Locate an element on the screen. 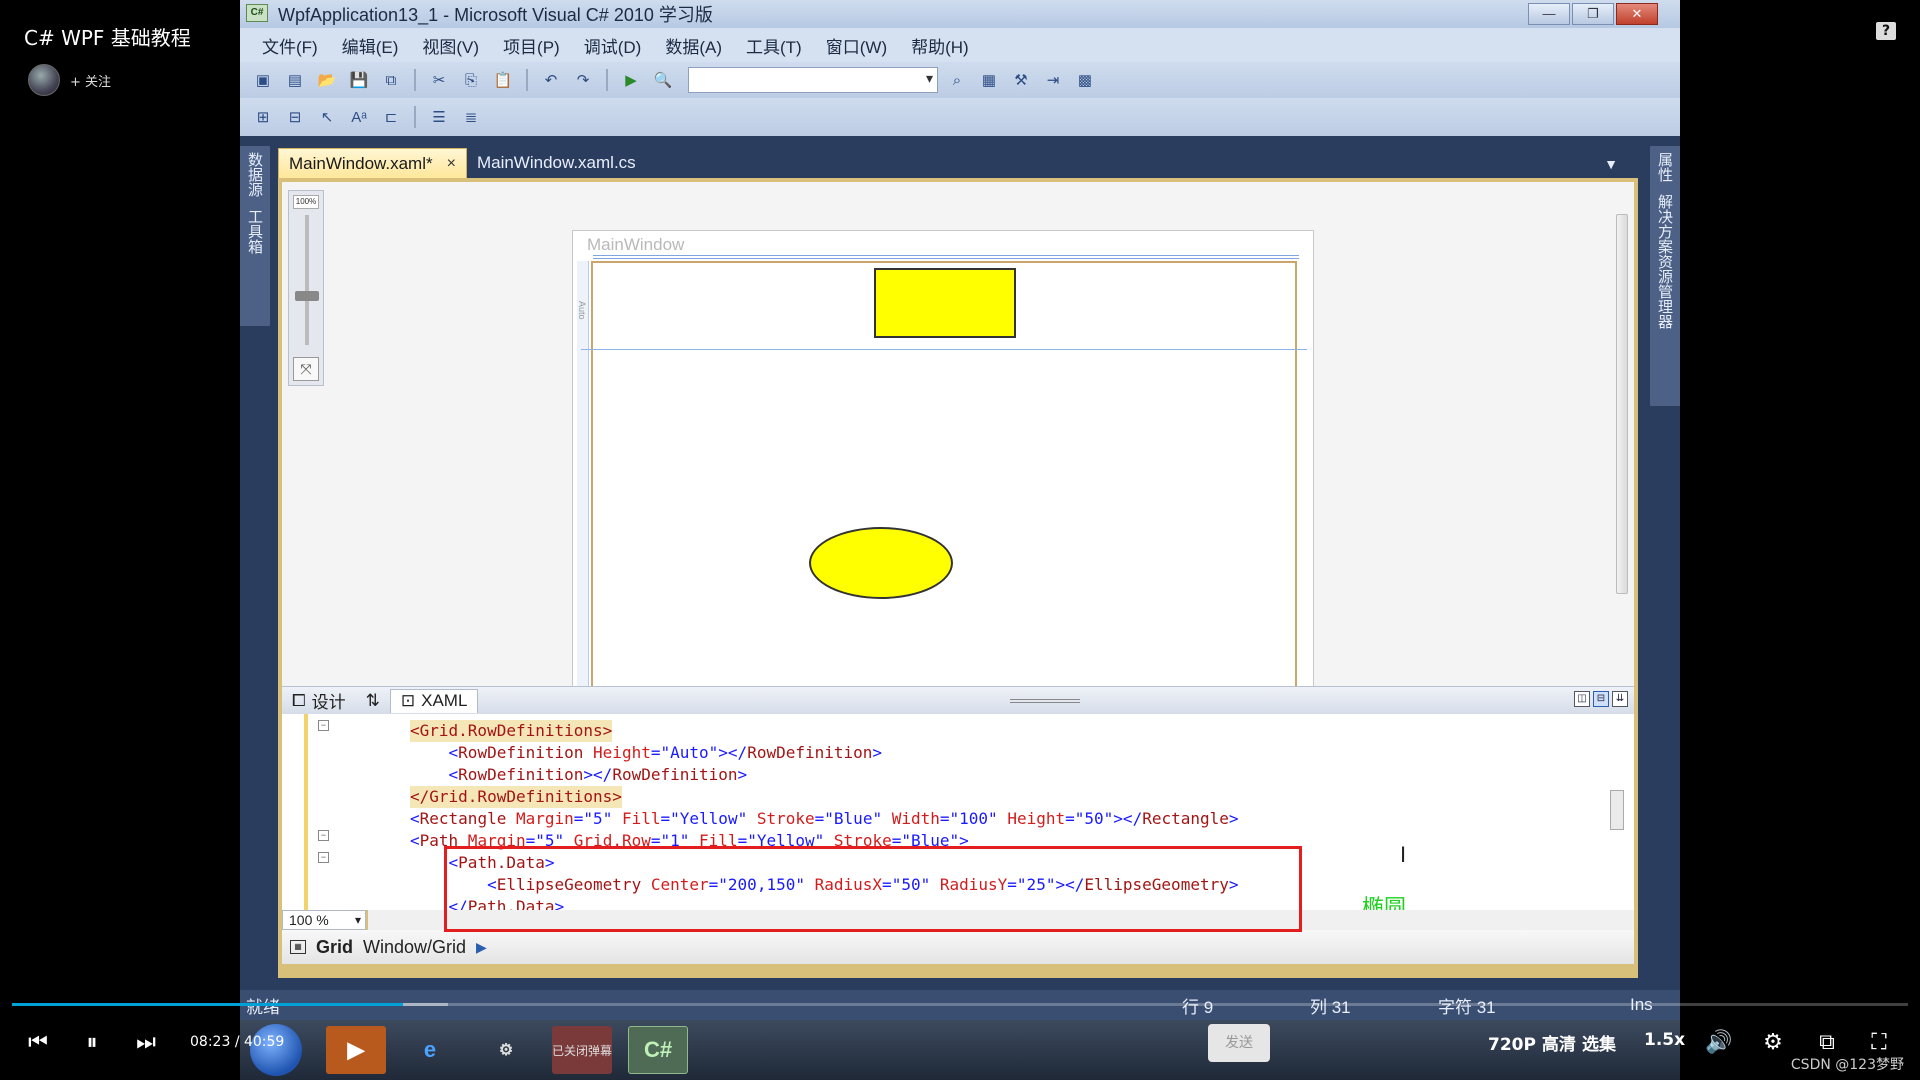 The image size is (1920, 1080). datasource-tab: 数据源 is located at coordinates (254, 174).